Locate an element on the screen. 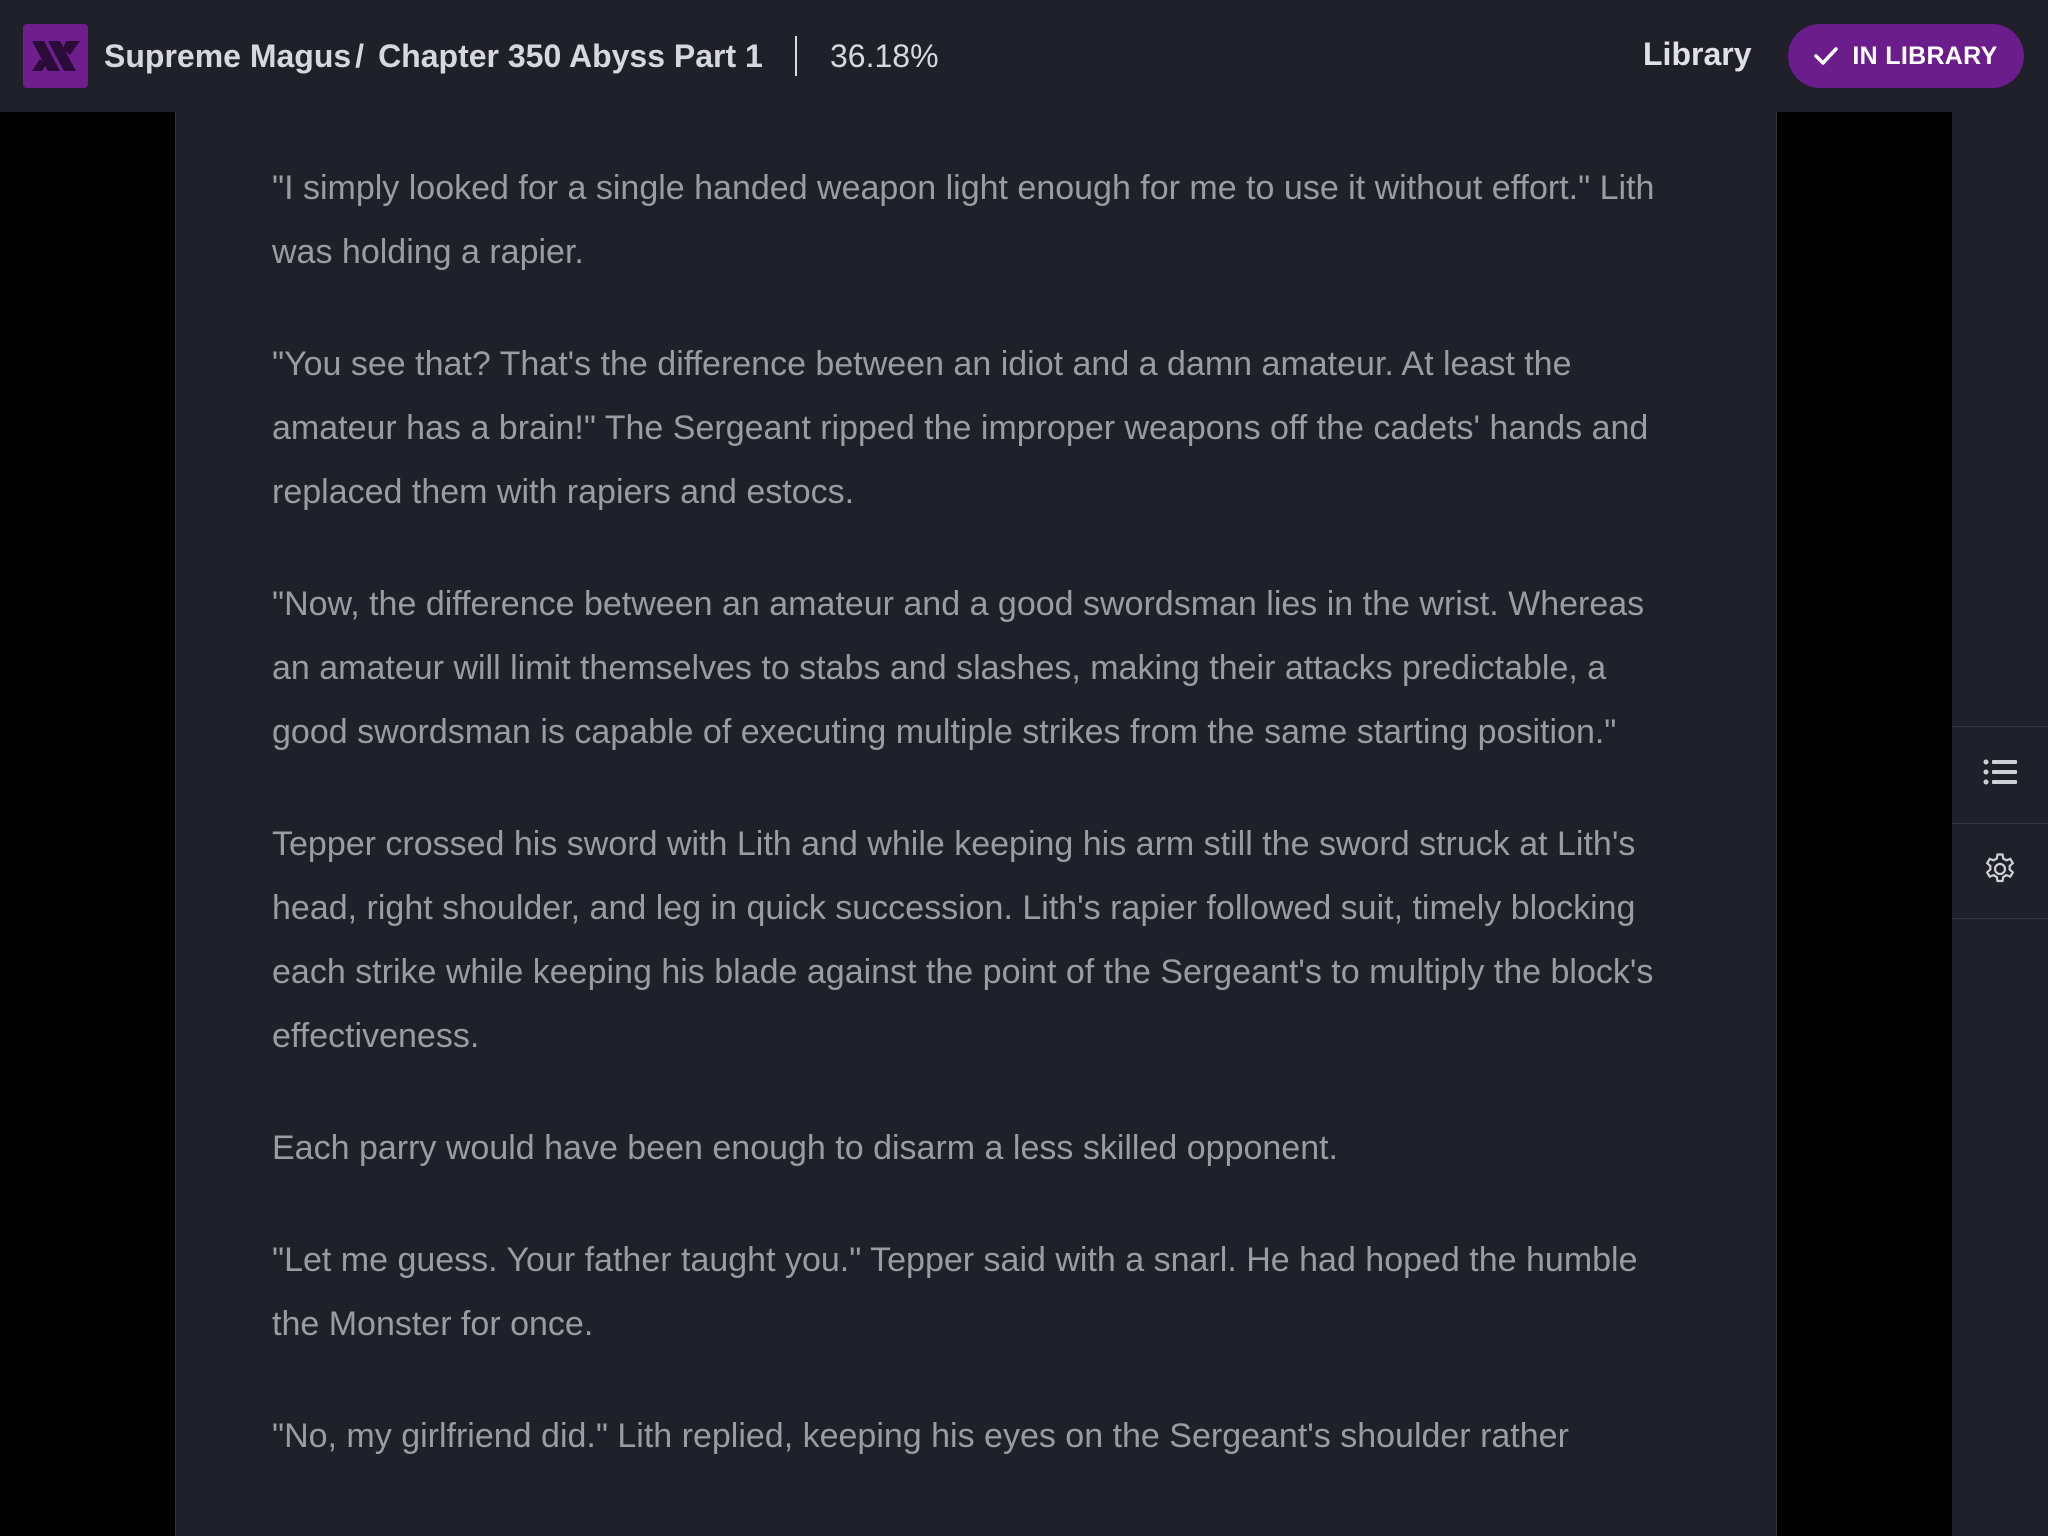  in-library-button: IN LIBRARY is located at coordinates (1906, 56).